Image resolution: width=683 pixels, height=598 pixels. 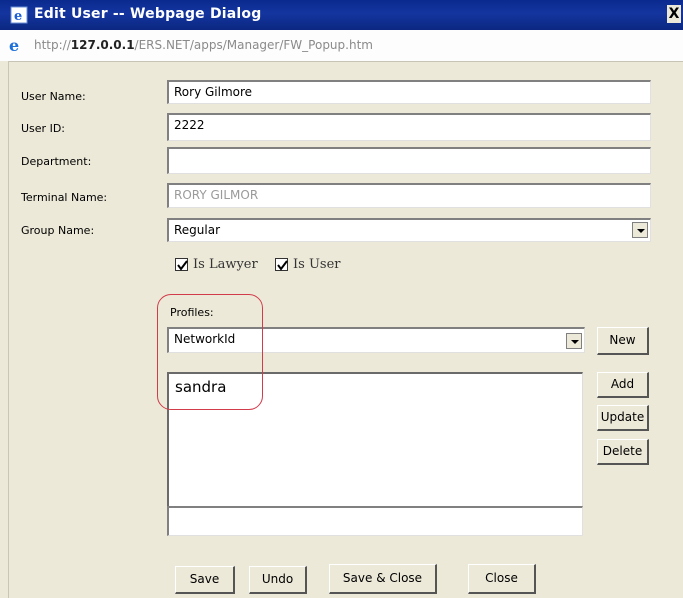 I want to click on title-bar: e Edit User -- Webpage Dialog X, so click(x=341, y=15).